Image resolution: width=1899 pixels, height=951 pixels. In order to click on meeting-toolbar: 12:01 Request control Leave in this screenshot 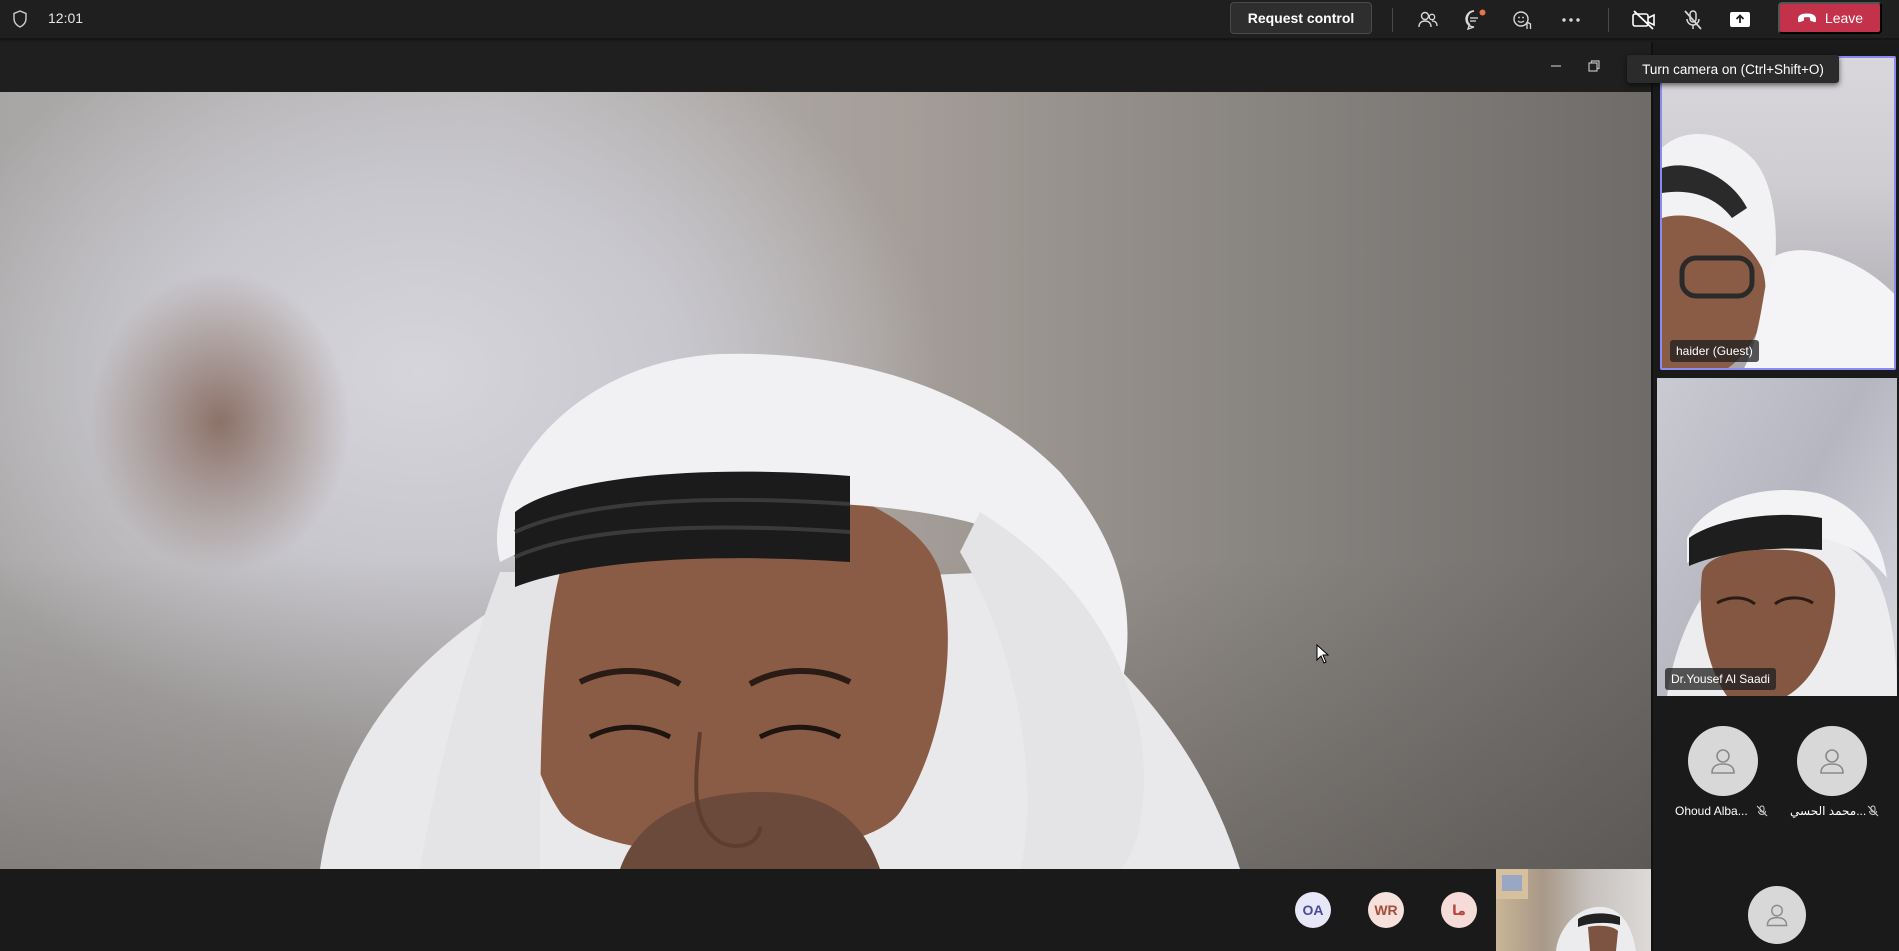, I will do `click(949, 20)`.